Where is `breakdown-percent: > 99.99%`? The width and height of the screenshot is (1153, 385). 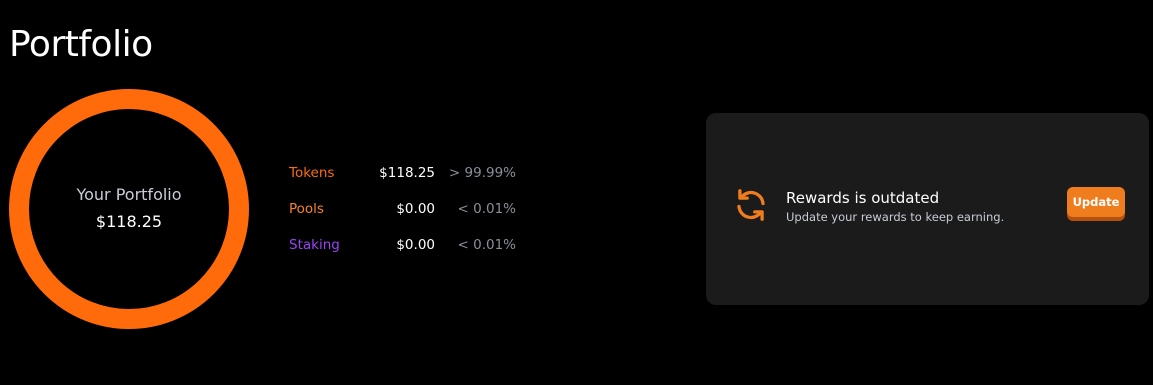 breakdown-percent: > 99.99% is located at coordinates (482, 173).